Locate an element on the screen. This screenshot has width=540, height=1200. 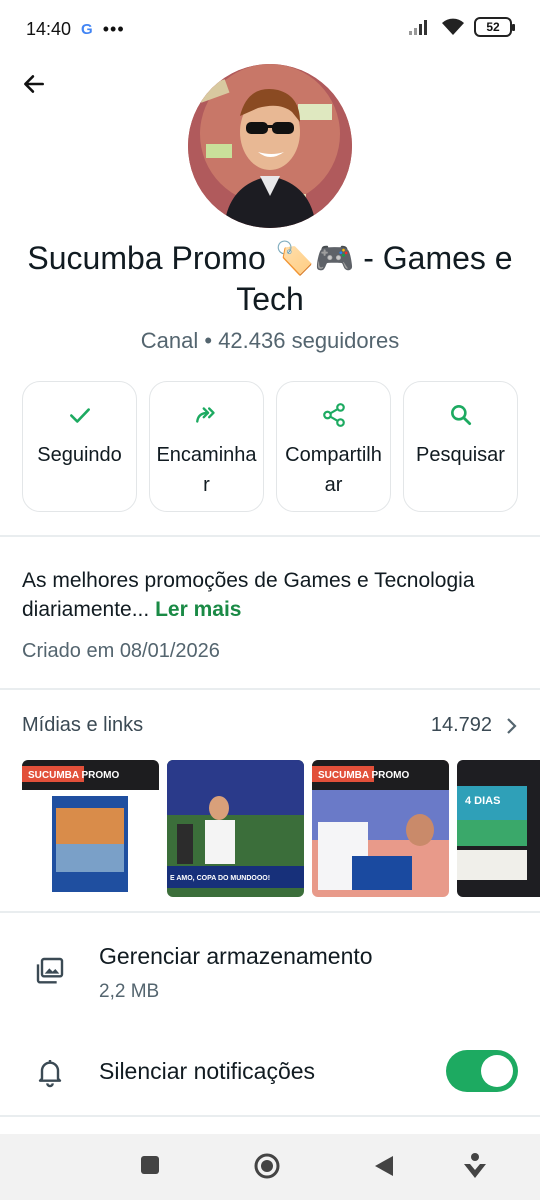
system-navigation-bar is located at coordinates (270, 1167).